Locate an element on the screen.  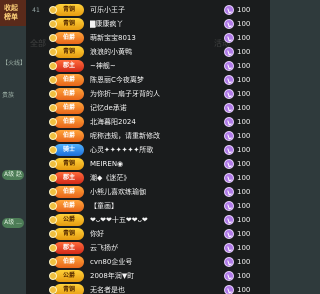
username: 呢称违规，请重新修改 is located at coordinates (157, 136).